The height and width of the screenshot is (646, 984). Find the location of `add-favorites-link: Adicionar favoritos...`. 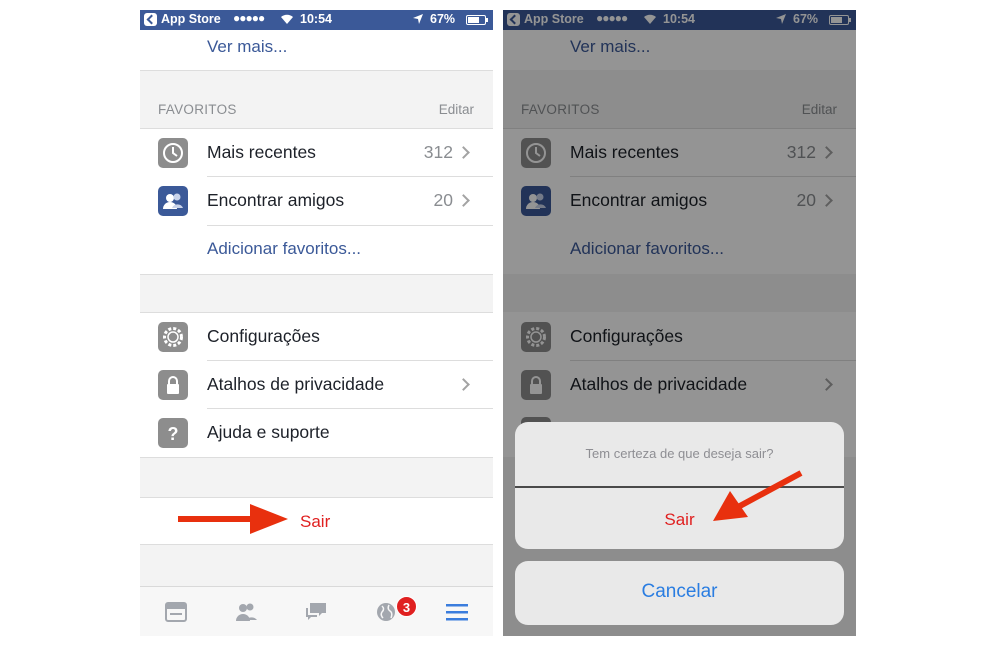

add-favorites-link: Adicionar favoritos... is located at coordinates (284, 249).